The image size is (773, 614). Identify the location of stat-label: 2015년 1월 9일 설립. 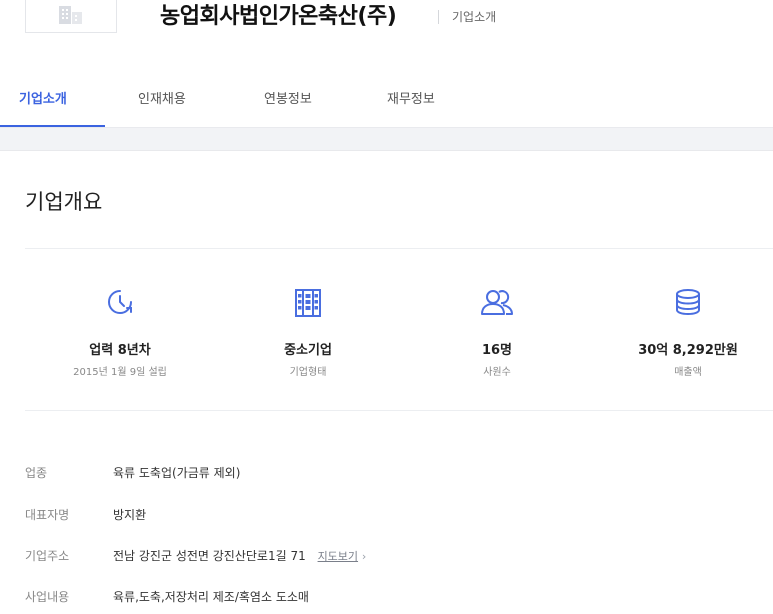
(120, 372).